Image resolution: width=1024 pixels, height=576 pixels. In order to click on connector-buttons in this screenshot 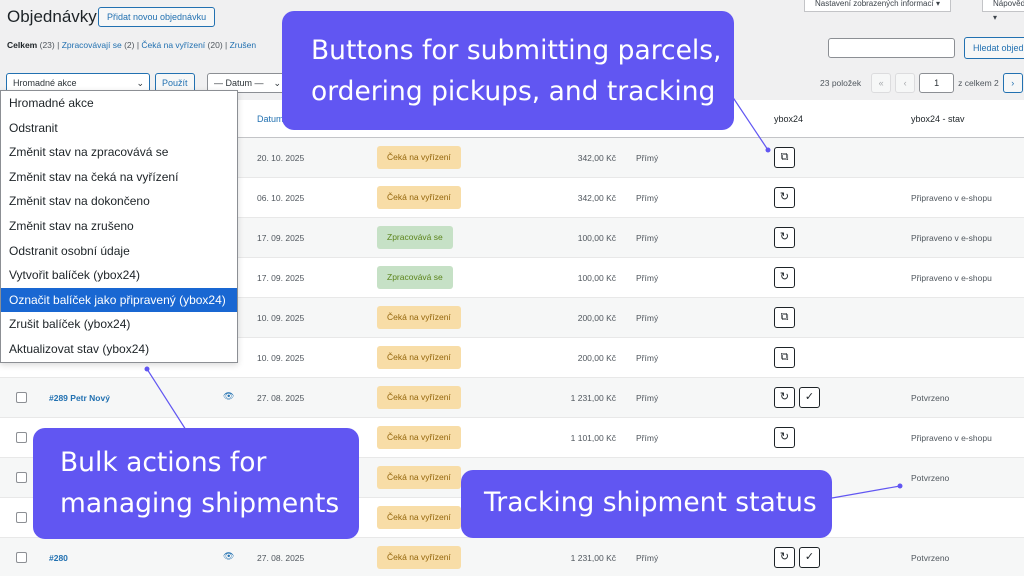, I will do `click(750, 123)`.